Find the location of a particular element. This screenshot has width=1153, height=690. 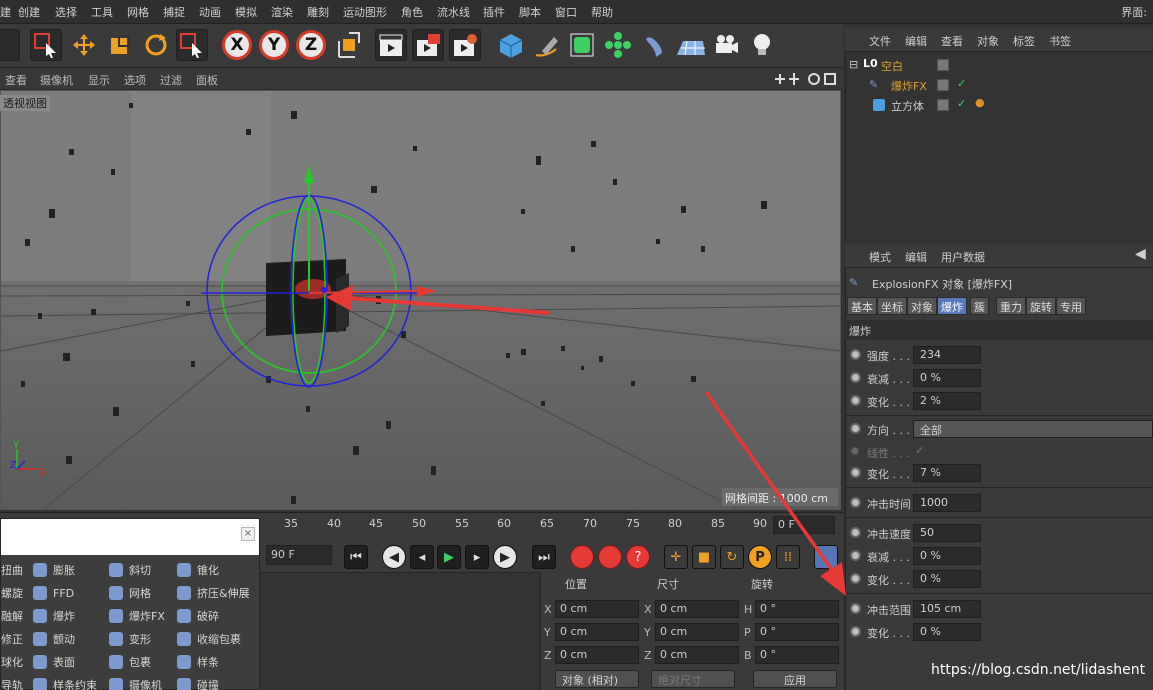

deformer-squash-stretch: 挤压&伸展 is located at coordinates (218, 593).